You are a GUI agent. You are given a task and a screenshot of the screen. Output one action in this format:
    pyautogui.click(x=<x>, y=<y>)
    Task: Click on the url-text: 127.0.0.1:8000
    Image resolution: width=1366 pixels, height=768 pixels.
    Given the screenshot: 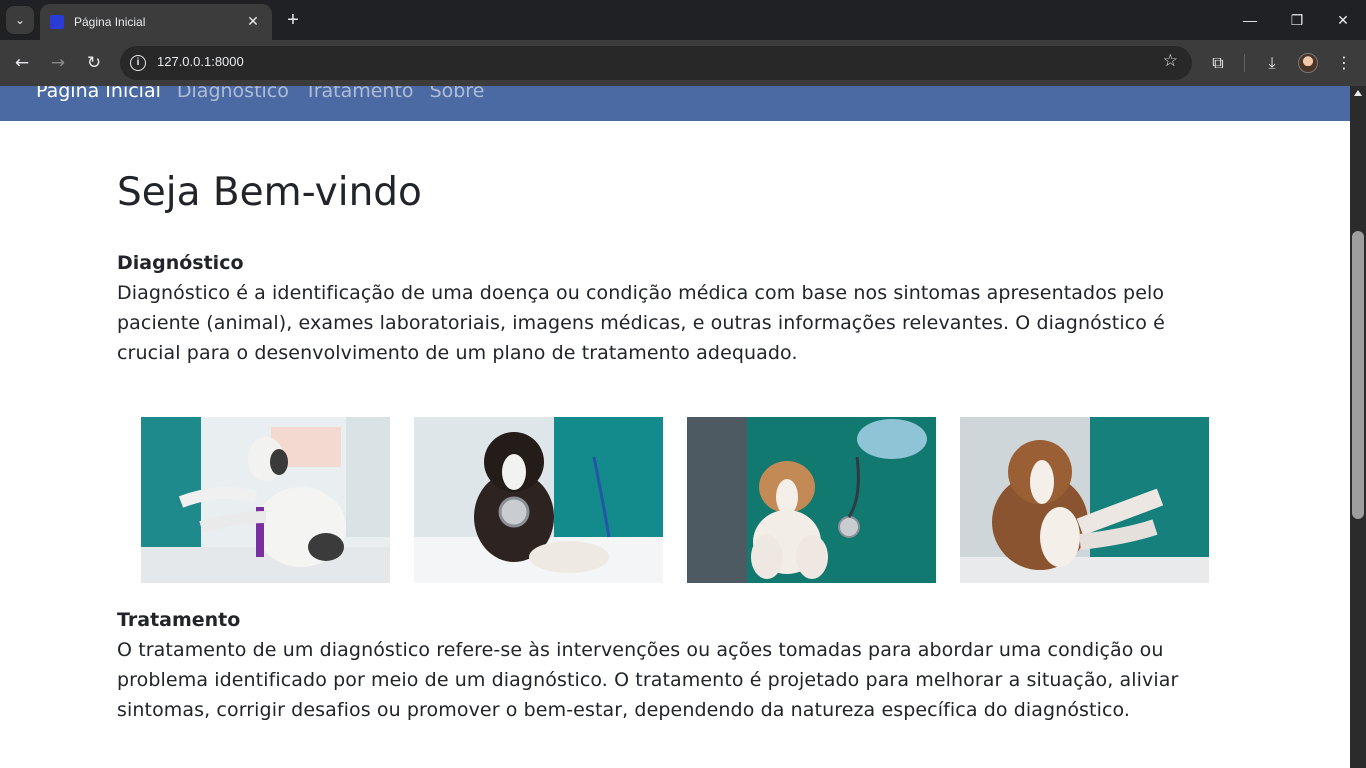 What is the action you would take?
    pyautogui.click(x=200, y=61)
    